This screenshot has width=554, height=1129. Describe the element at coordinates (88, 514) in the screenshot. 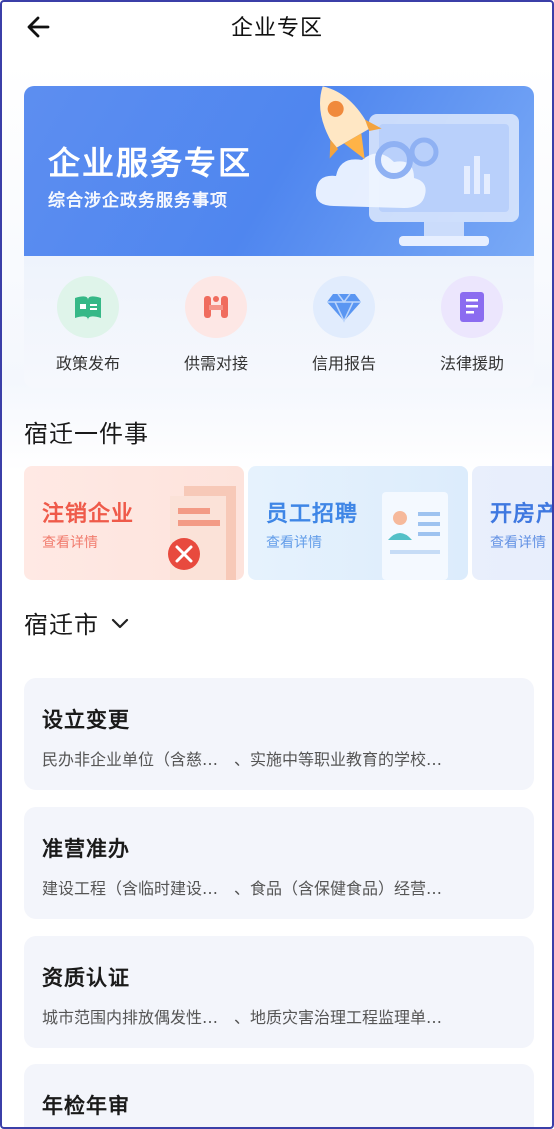

I see `event-title: 注销企业` at that location.